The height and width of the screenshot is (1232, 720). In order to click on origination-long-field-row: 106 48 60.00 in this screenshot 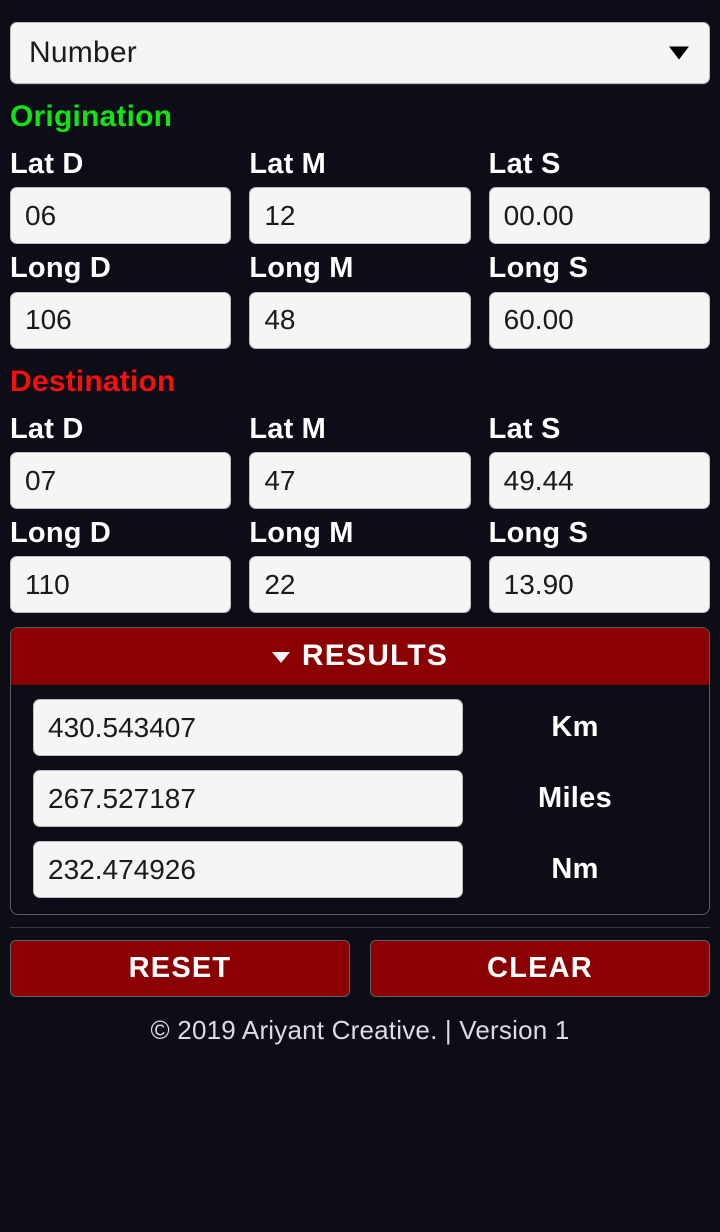, I will do `click(360, 320)`.